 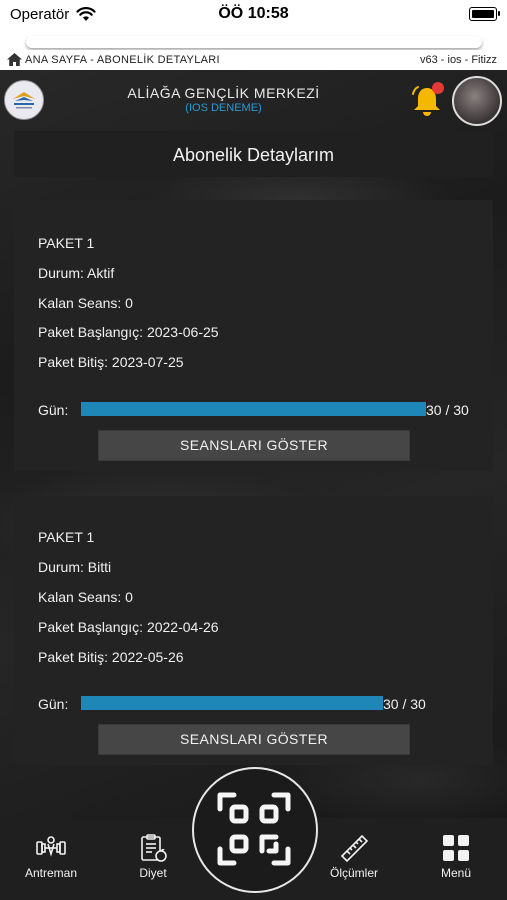 I want to click on club-name: ALİAĞA GENÇLİK MERKEZİ, so click(x=223, y=93).